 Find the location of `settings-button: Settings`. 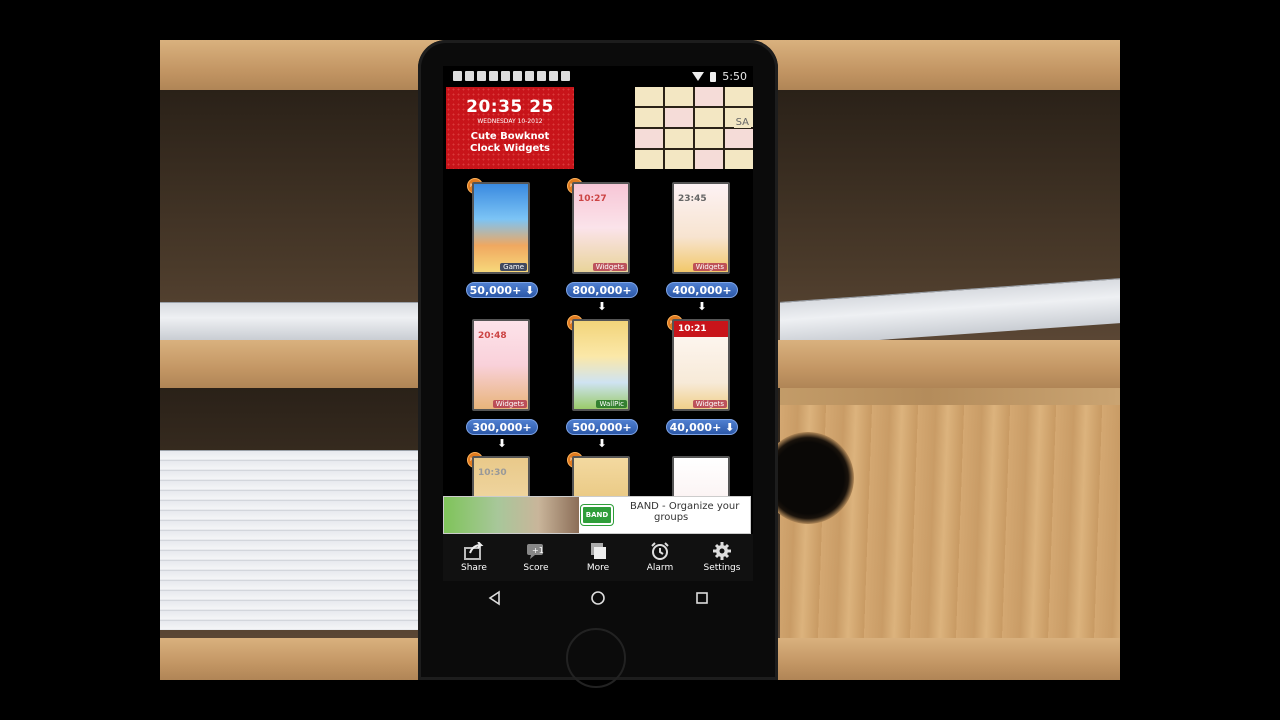

settings-button: Settings is located at coordinates (722, 557).